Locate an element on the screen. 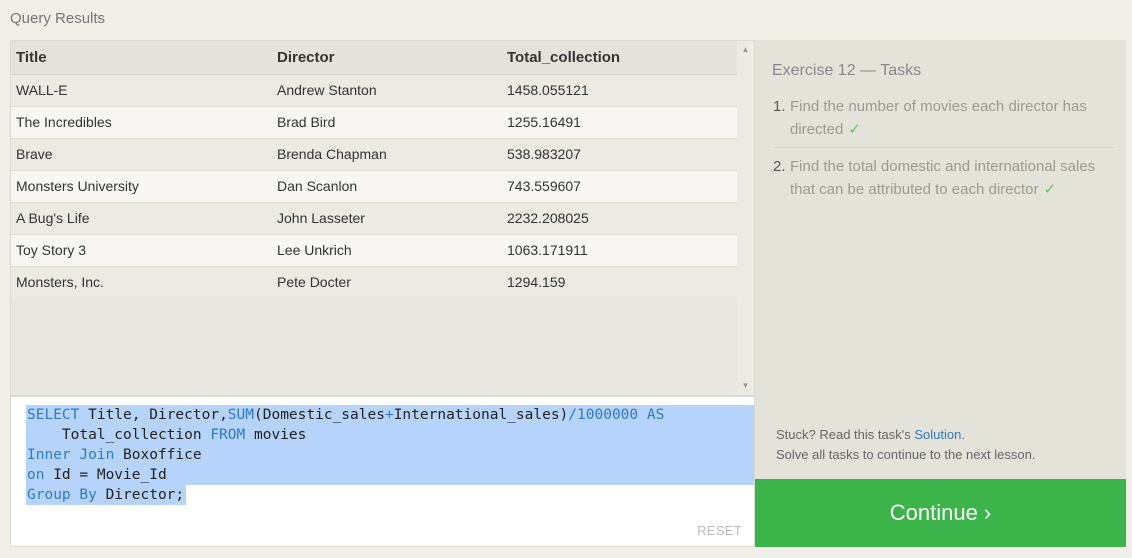  code-token: Id = Movie_Id is located at coordinates (105, 475).